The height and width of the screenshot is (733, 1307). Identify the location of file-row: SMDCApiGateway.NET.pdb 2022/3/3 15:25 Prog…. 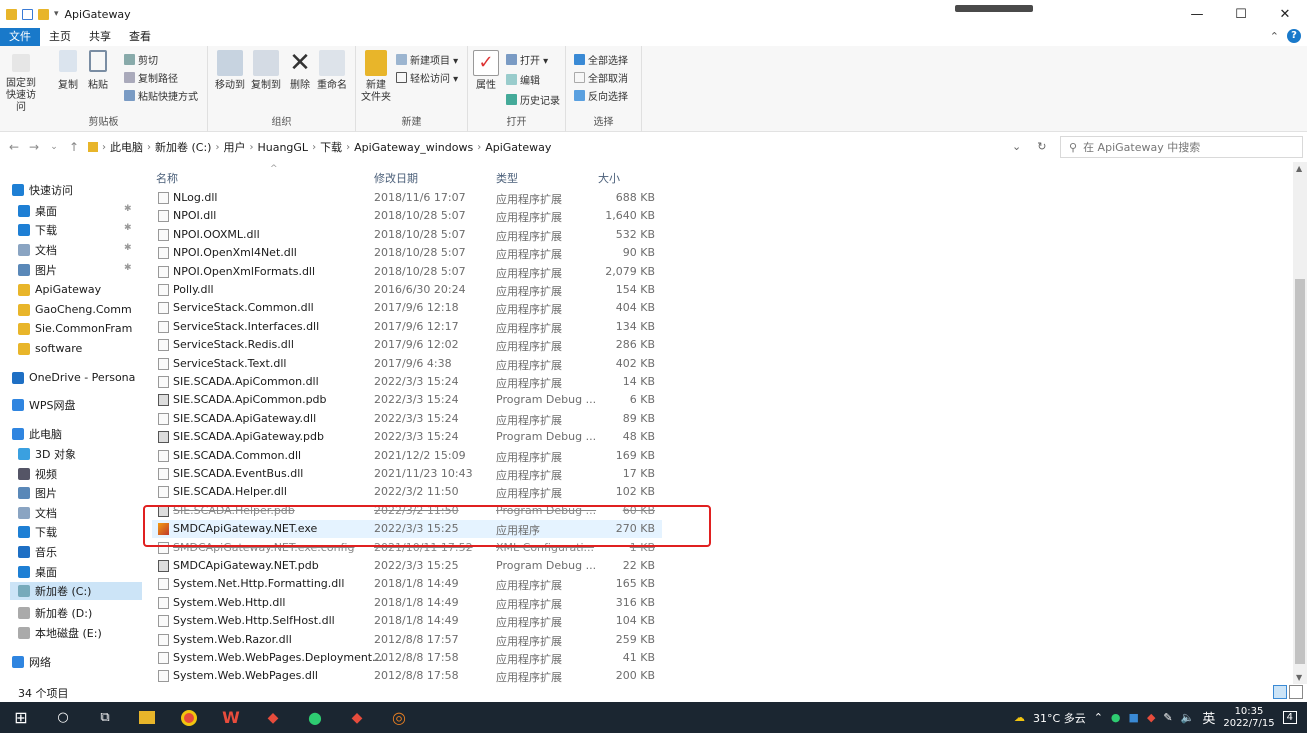
(407, 566).